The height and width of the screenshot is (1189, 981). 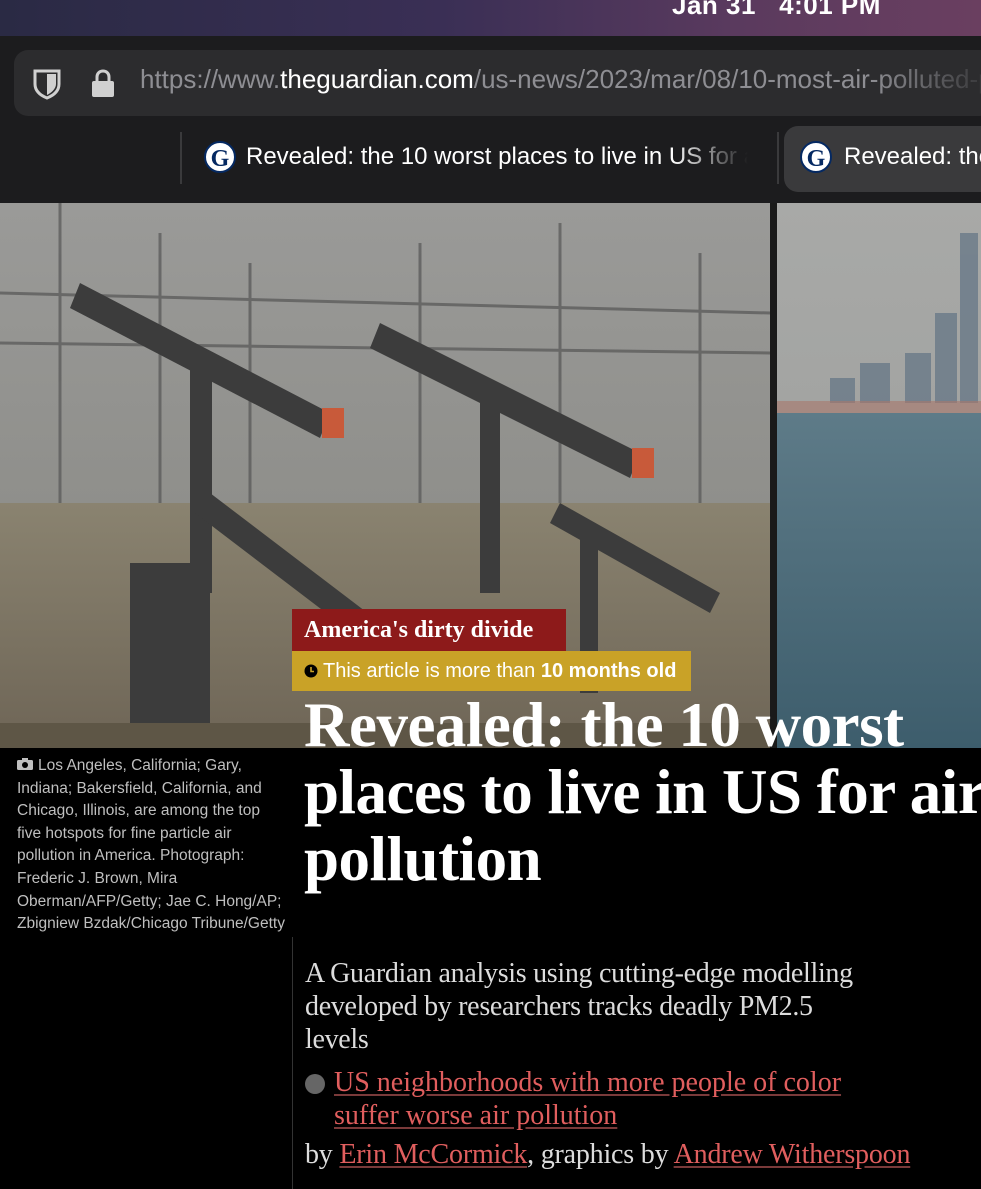 What do you see at coordinates (490, 18) in the screenshot?
I see `status-bar: Jan 31 4:01 PM` at bounding box center [490, 18].